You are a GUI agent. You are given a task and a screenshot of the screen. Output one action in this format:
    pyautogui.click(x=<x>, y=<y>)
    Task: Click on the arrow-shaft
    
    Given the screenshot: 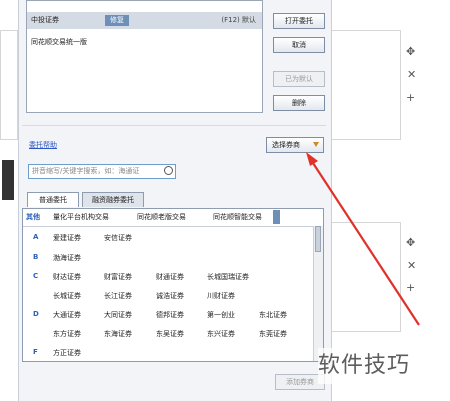 What is the action you would take?
    pyautogui.click(x=365, y=242)
    